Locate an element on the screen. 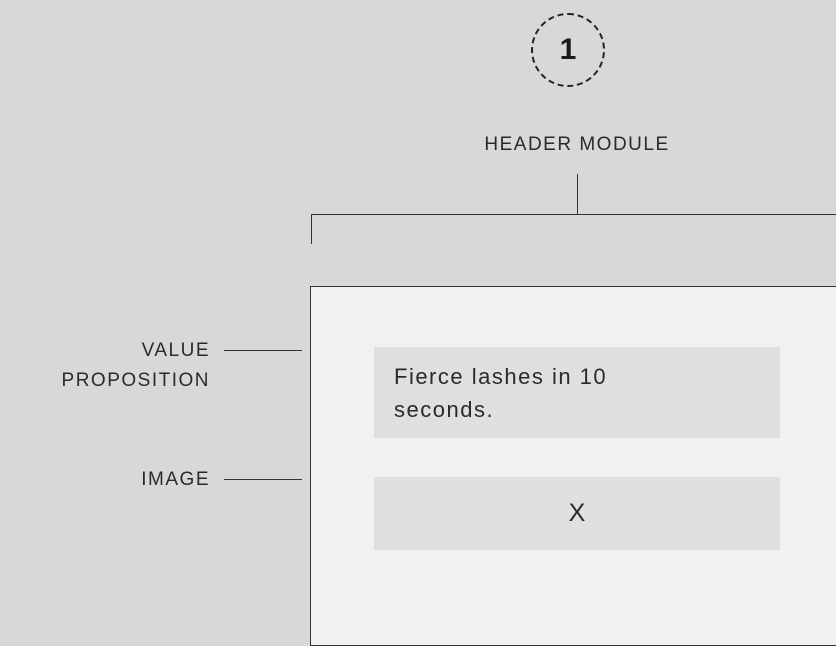 Image resolution: width=836 pixels, height=646 pixels. image-placeholder-mark: X is located at coordinates (577, 513).